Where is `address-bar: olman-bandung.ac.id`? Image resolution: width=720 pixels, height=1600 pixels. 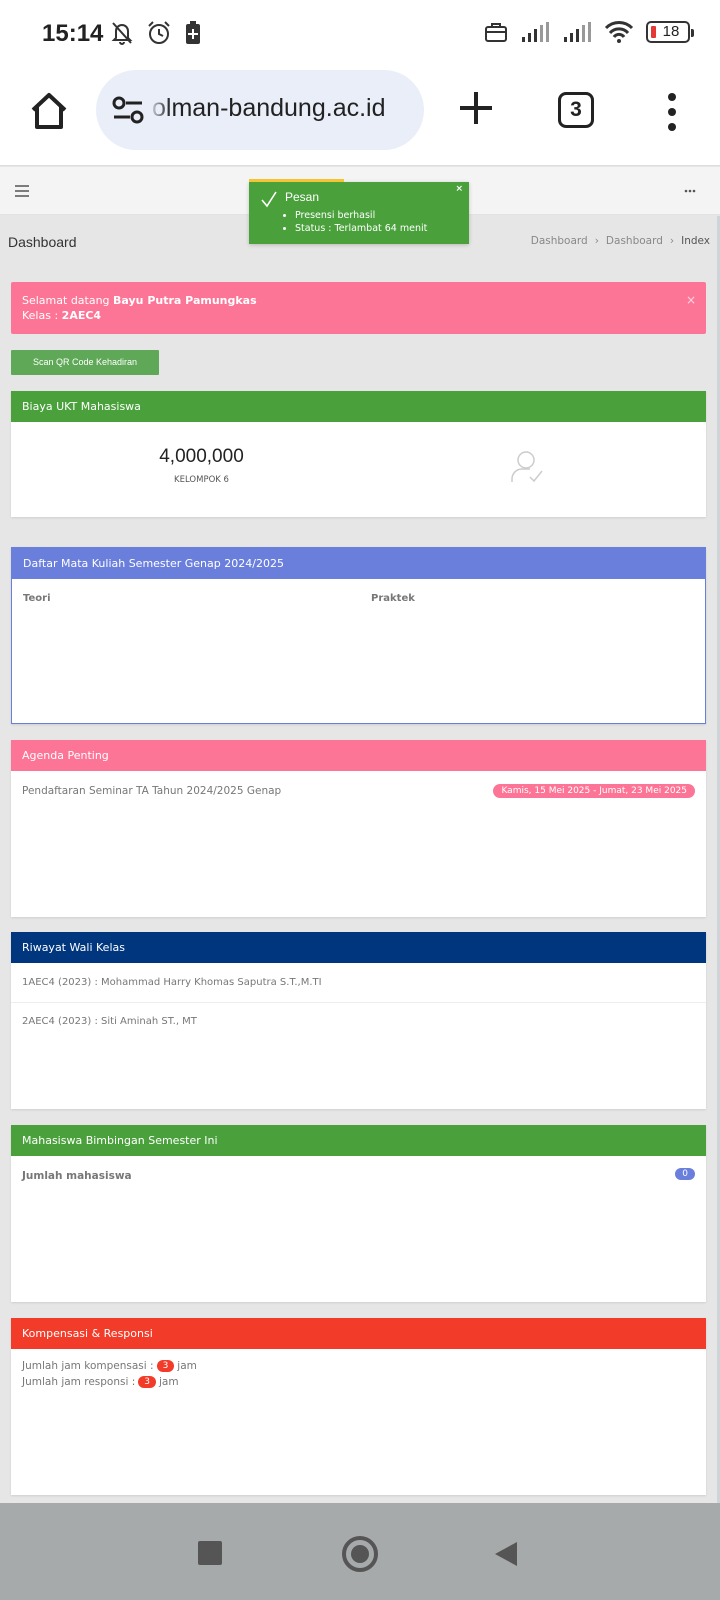
address-bar: olman-bandung.ac.id is located at coordinates (260, 110).